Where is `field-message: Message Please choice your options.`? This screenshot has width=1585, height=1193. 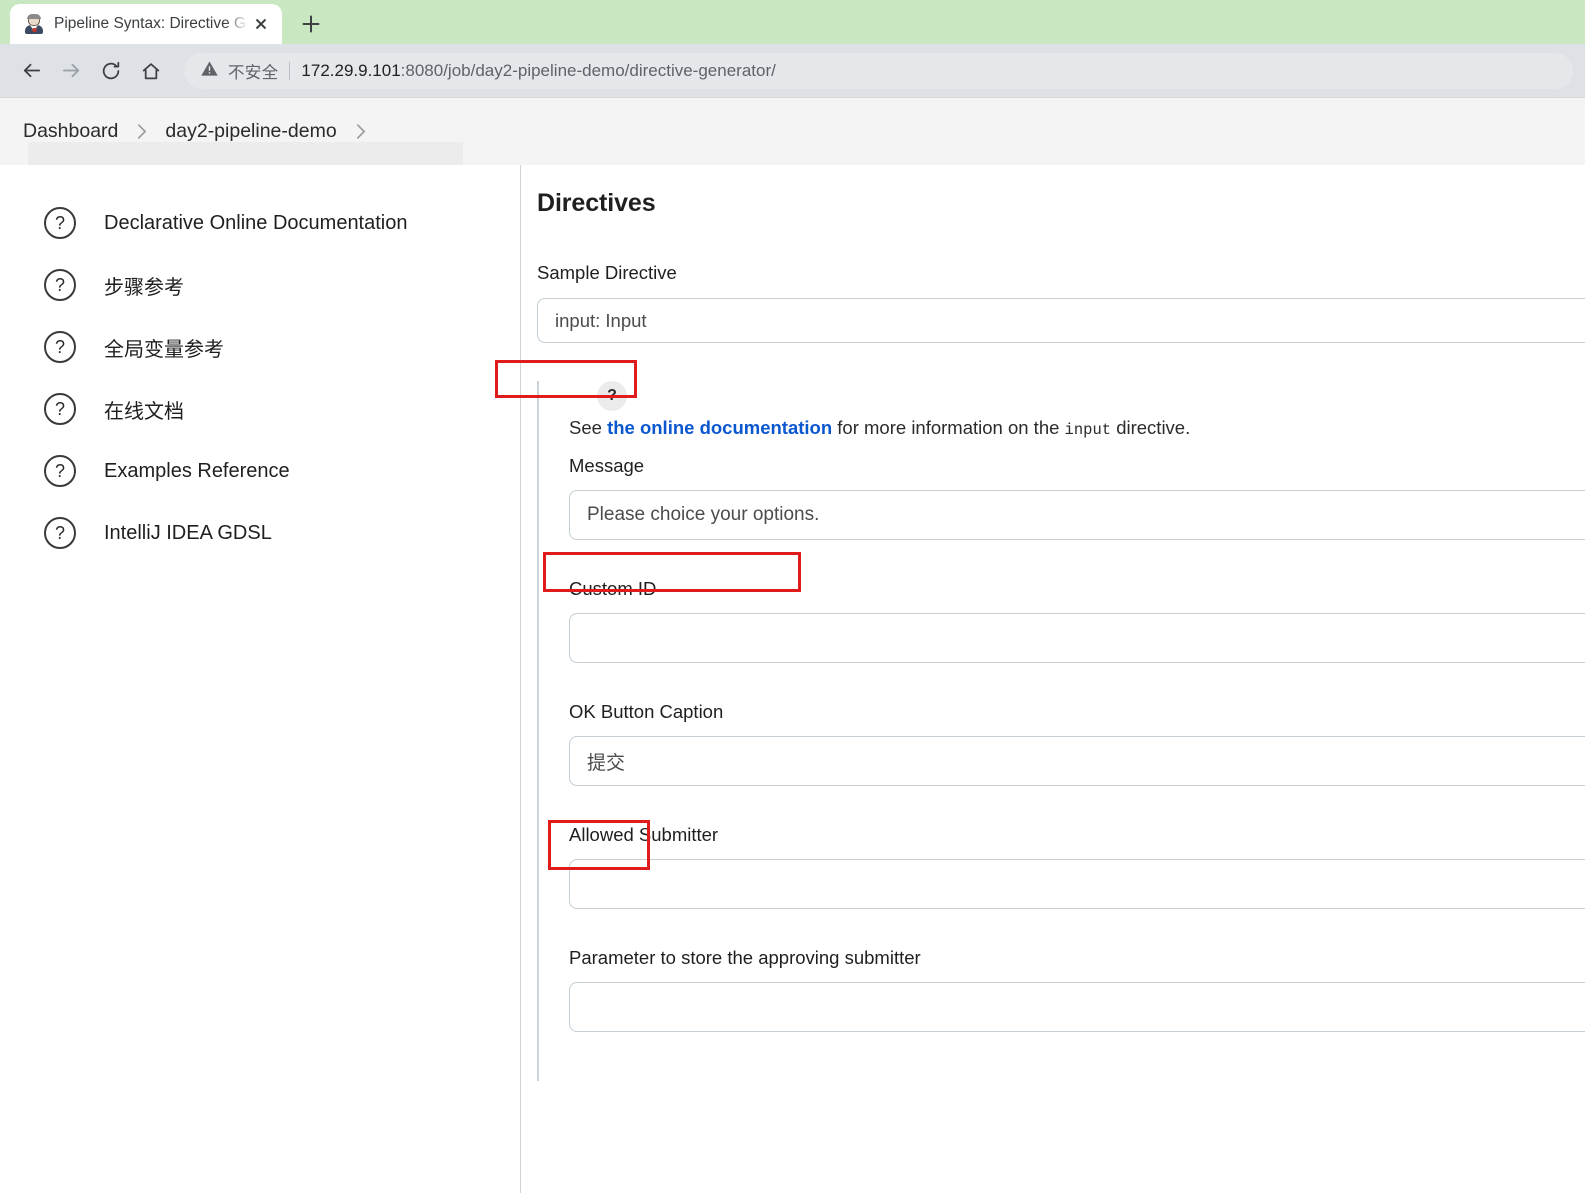 field-message: Message Please choice your options. is located at coordinates (1077, 497).